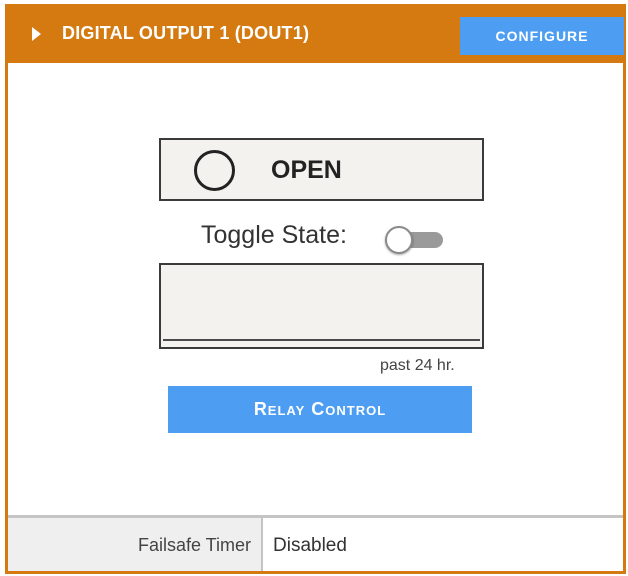 This screenshot has width=628, height=576. I want to click on state-history-chart, so click(321, 306).